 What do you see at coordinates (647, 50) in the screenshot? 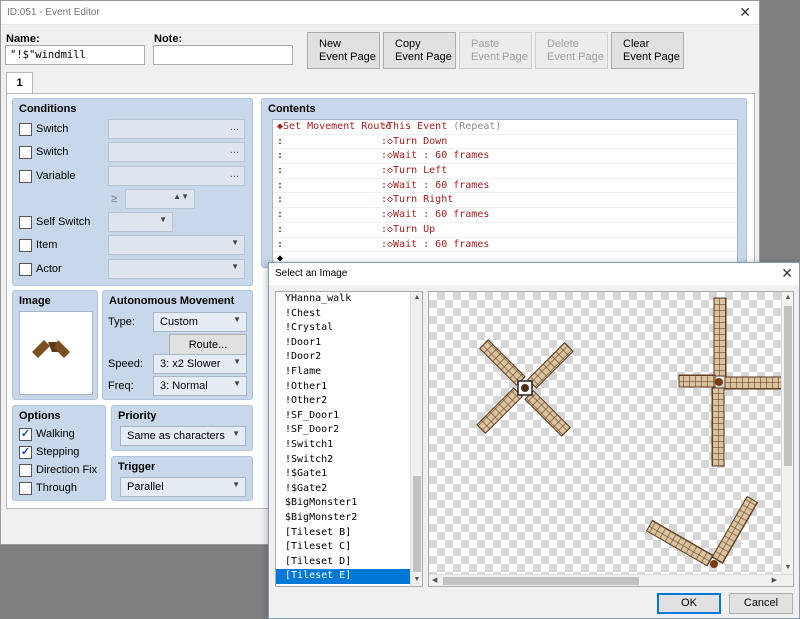
I see `clear-event-page-button: Clear Event Page` at bounding box center [647, 50].